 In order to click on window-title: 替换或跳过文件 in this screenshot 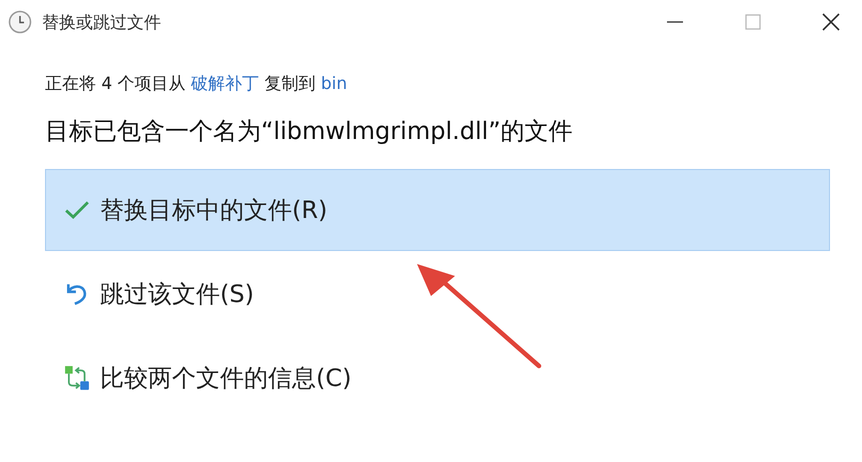, I will do `click(101, 23)`.